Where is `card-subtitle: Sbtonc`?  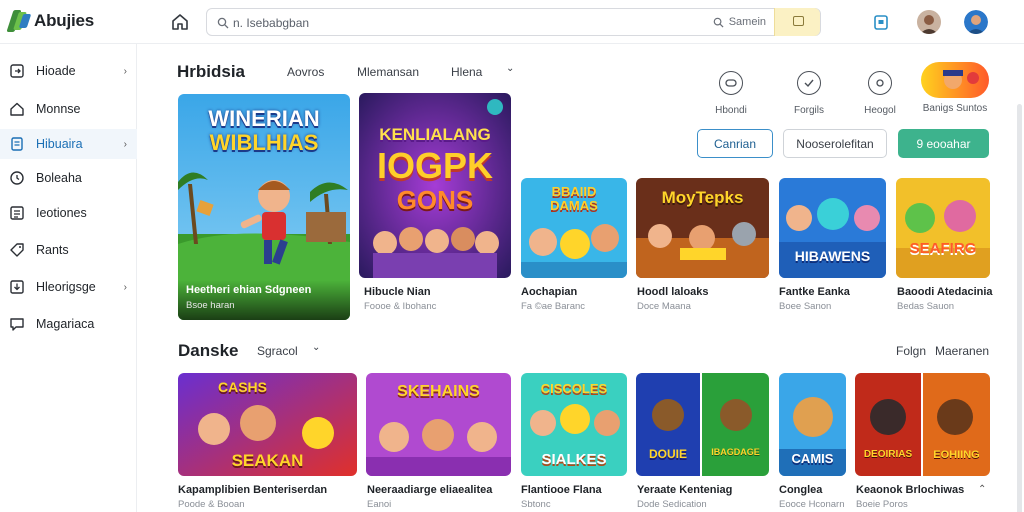 card-subtitle: Sbtonc is located at coordinates (536, 504).